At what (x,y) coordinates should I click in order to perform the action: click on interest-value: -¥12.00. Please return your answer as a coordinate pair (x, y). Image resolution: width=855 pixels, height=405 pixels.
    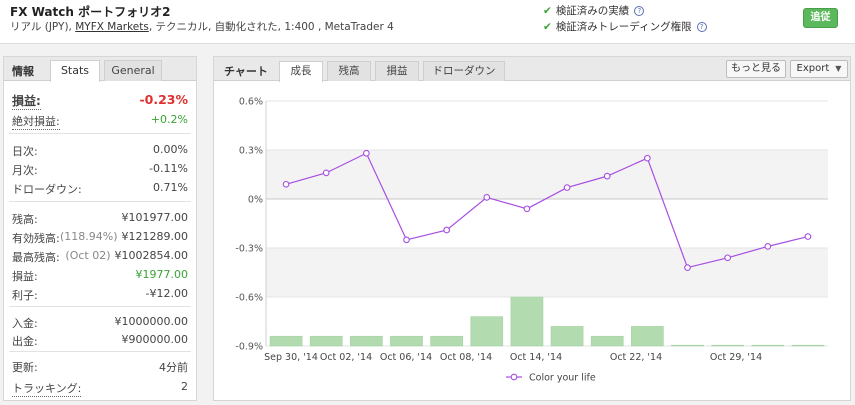
    Looking at the image, I should click on (166, 293).